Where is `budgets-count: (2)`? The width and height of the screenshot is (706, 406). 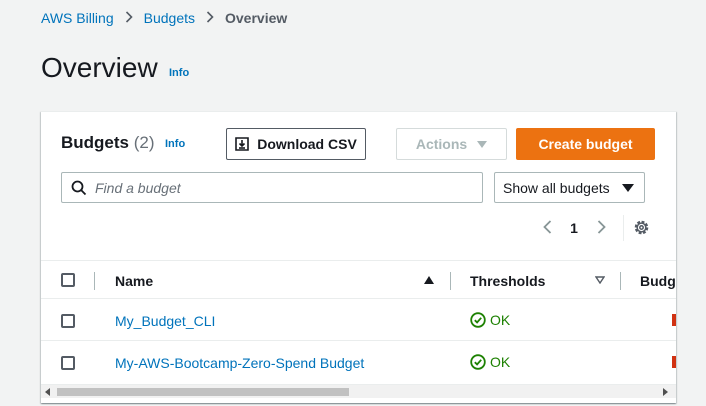 budgets-count: (2) is located at coordinates (144, 142).